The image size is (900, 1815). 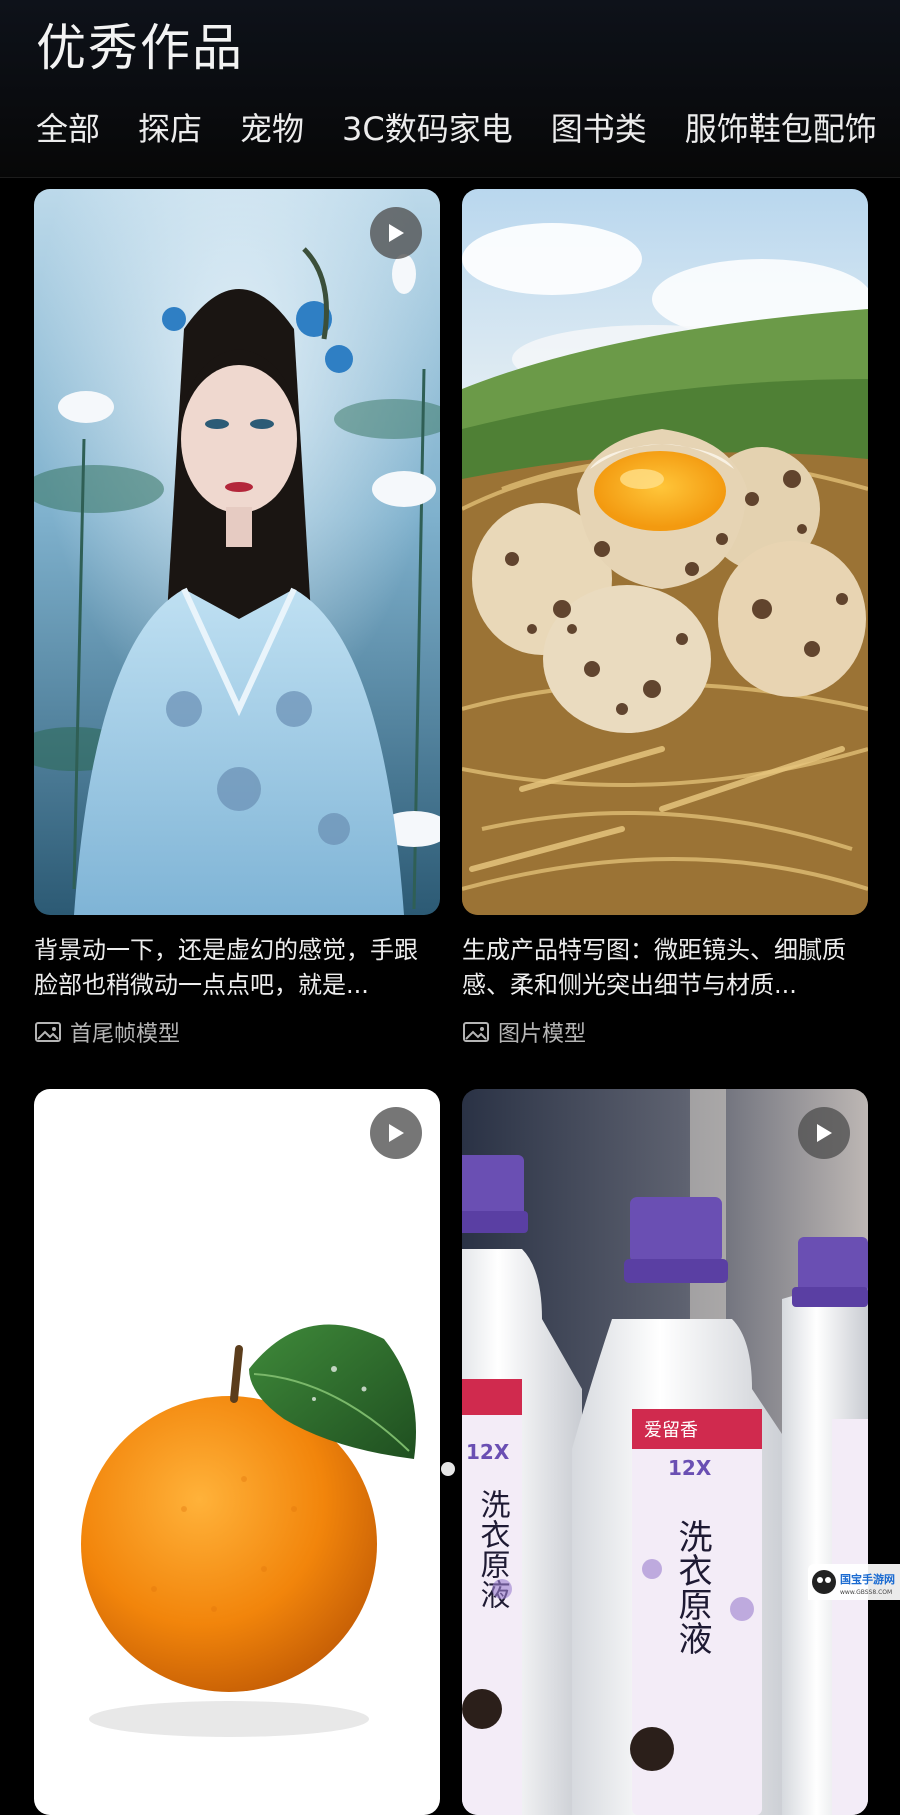 I want to click on tab-books: 图书类, so click(x=599, y=129).